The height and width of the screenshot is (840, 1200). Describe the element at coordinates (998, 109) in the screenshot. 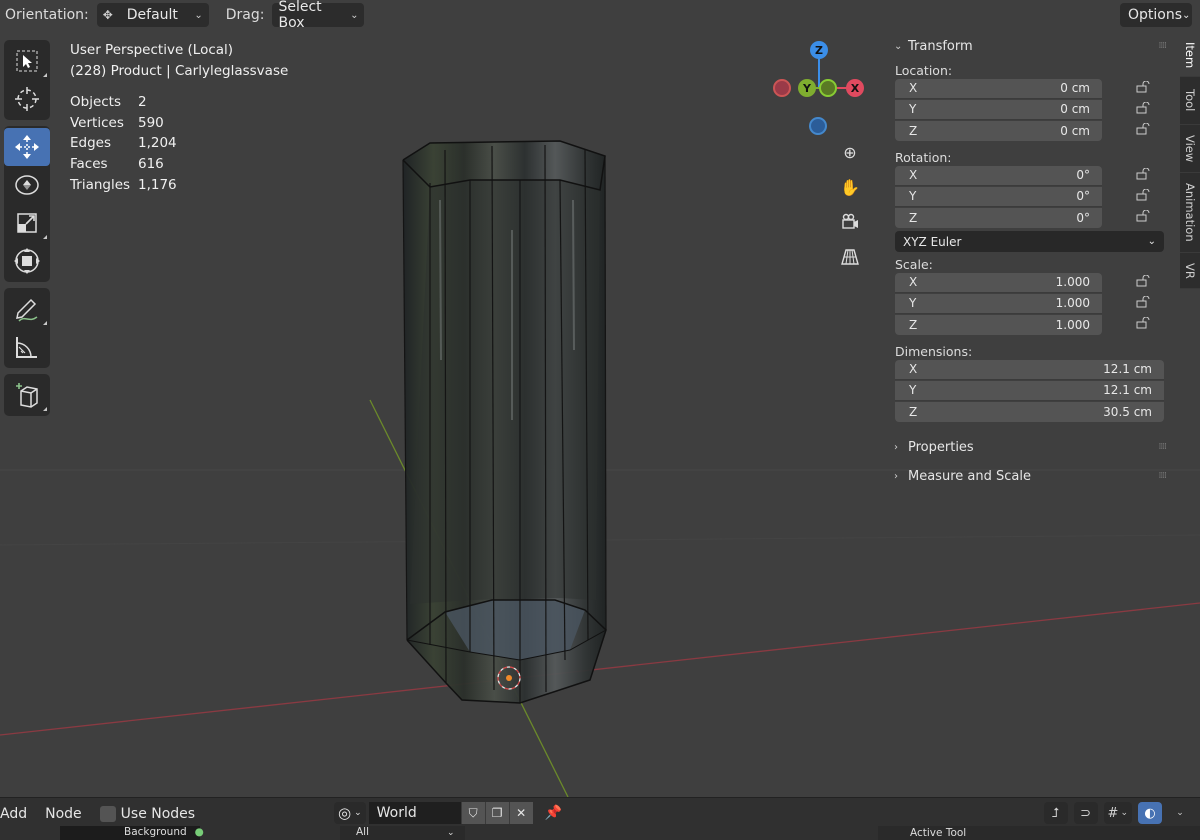

I see `location-y-field: Y0 cm` at that location.